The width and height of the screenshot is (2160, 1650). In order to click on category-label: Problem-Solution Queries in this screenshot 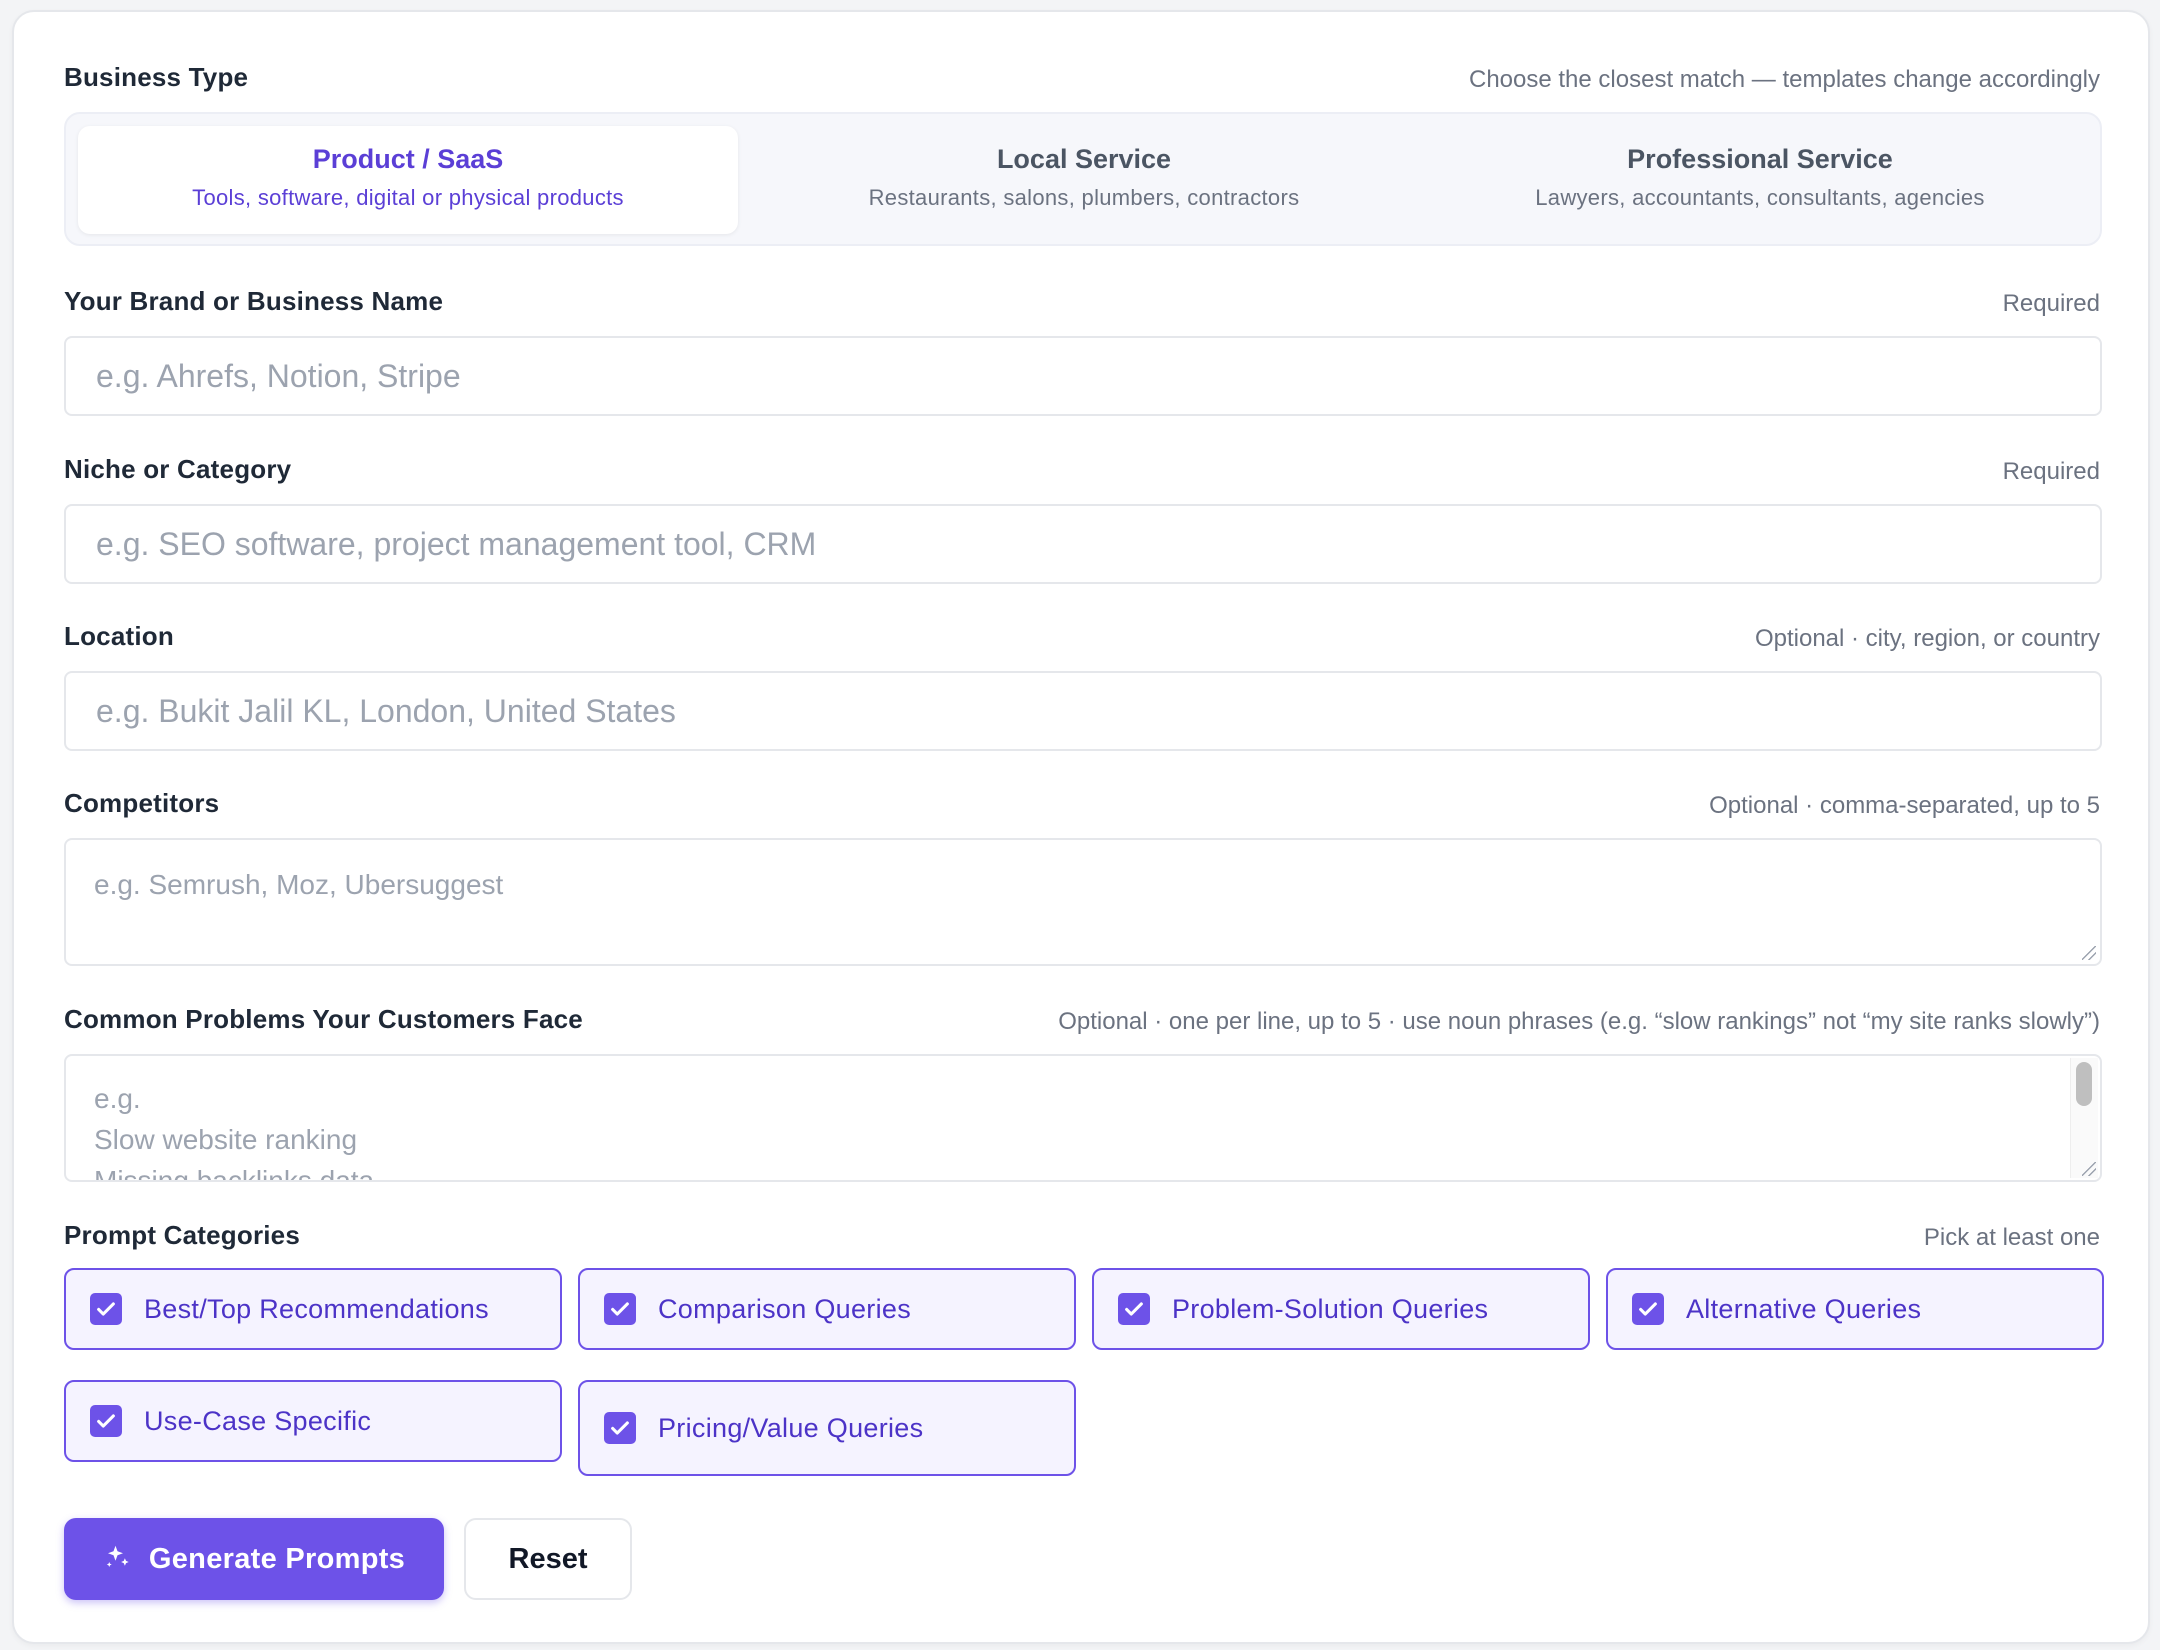, I will do `click(1330, 1308)`.